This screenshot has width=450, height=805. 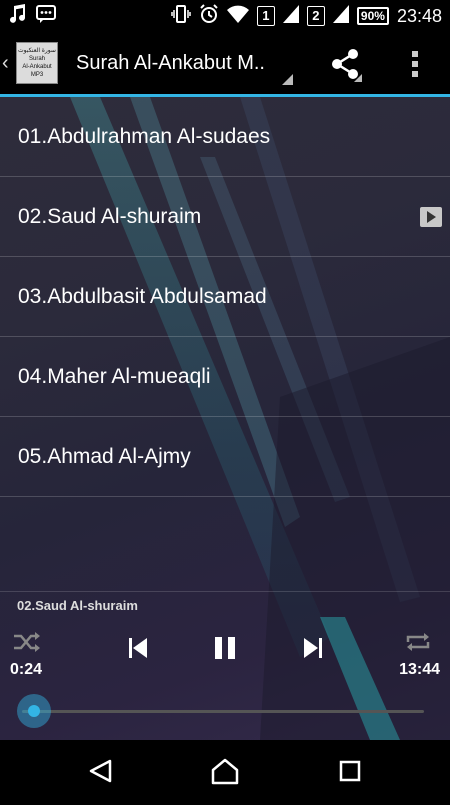 I want to click on seek-bar, so click(x=223, y=711).